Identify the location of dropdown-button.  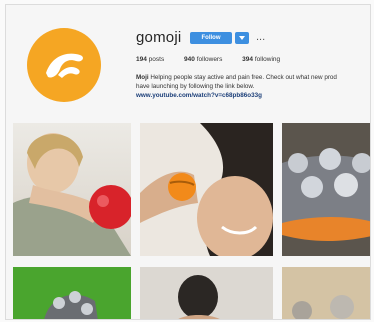
(242, 38).